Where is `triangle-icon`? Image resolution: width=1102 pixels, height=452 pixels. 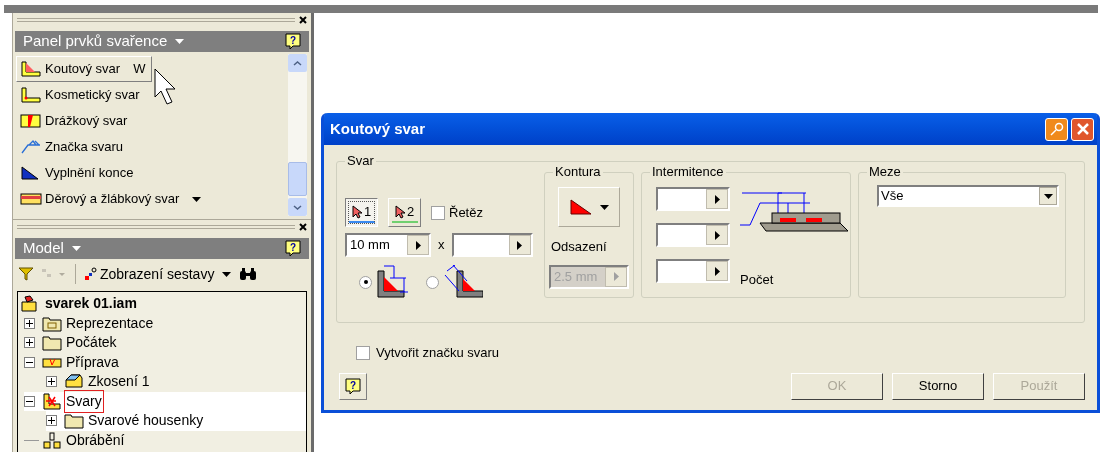
triangle-icon is located at coordinates (580, 207).